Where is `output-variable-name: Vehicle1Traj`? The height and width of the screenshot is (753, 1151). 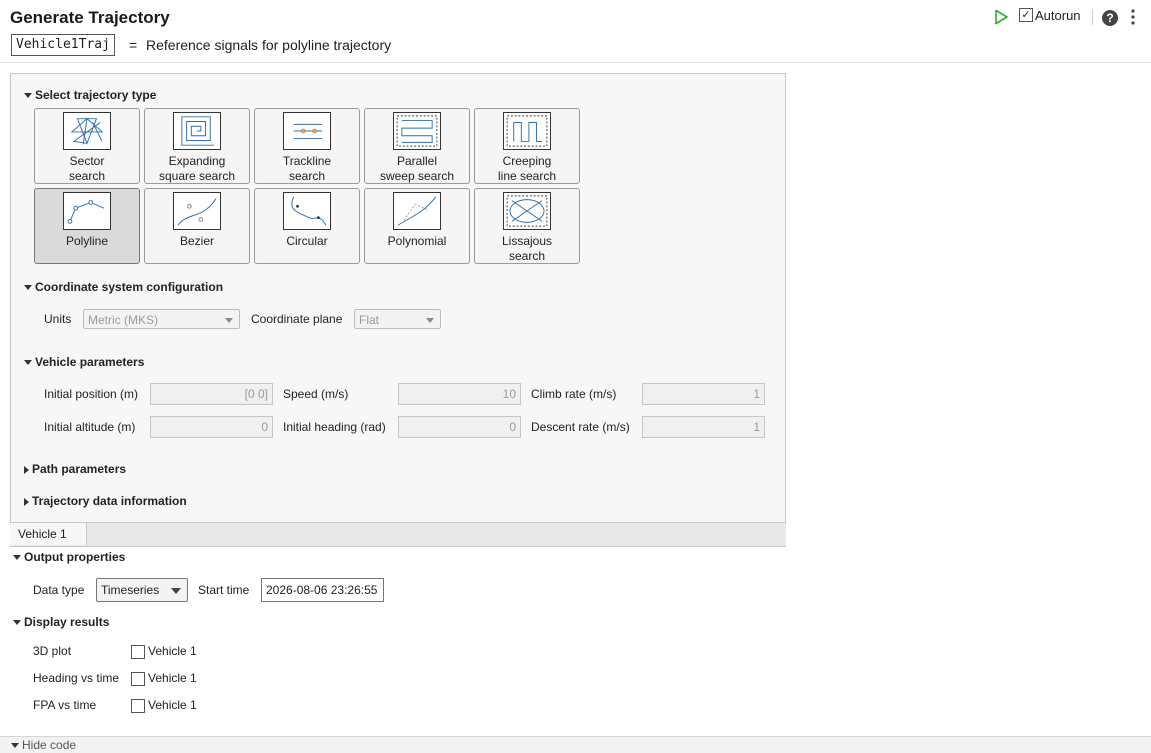
output-variable-name: Vehicle1Traj is located at coordinates (63, 45).